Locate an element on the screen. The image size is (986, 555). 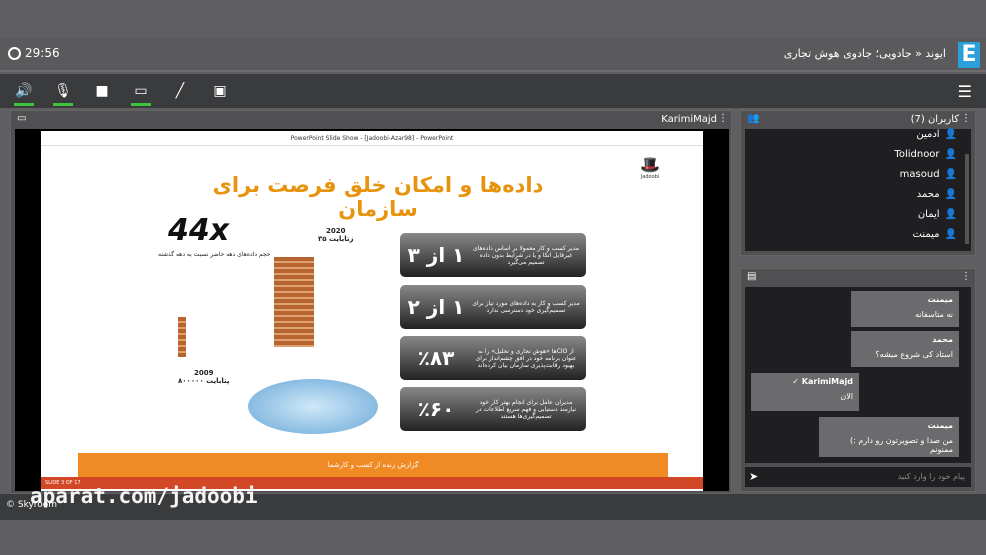
media-icon: ▣ is located at coordinates (220, 91).